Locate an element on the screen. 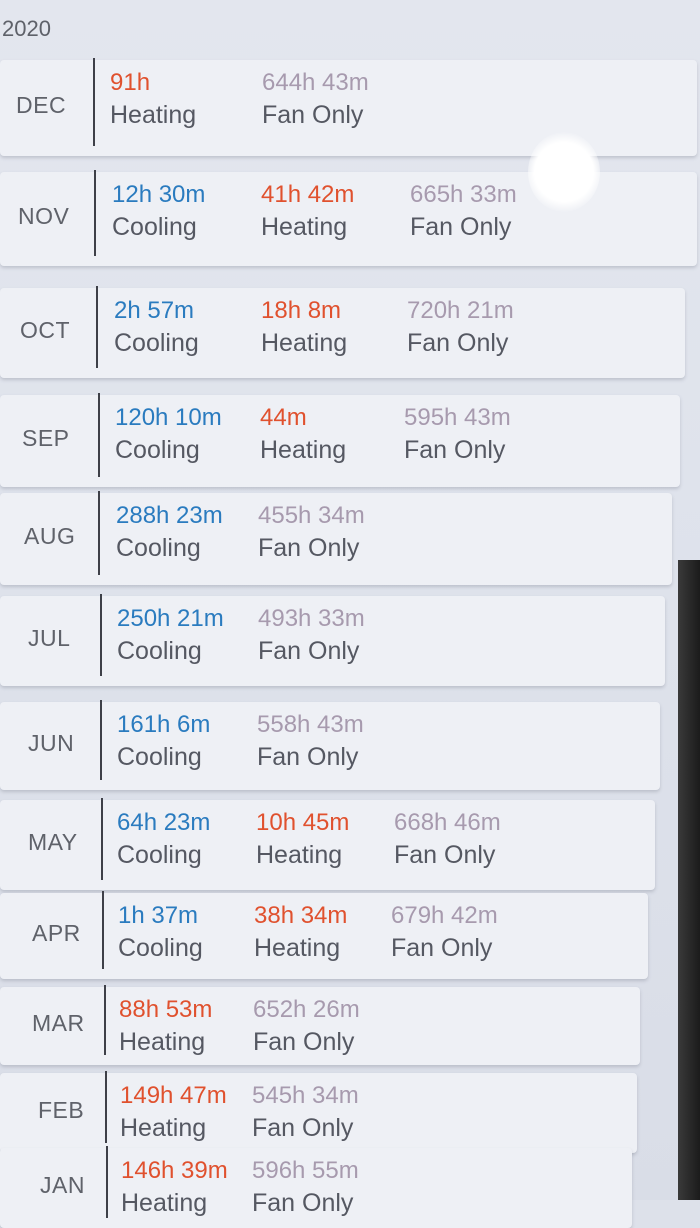 This screenshot has width=700, height=1228. stat-cooling: 120h 10m Cooling is located at coordinates (168, 435).